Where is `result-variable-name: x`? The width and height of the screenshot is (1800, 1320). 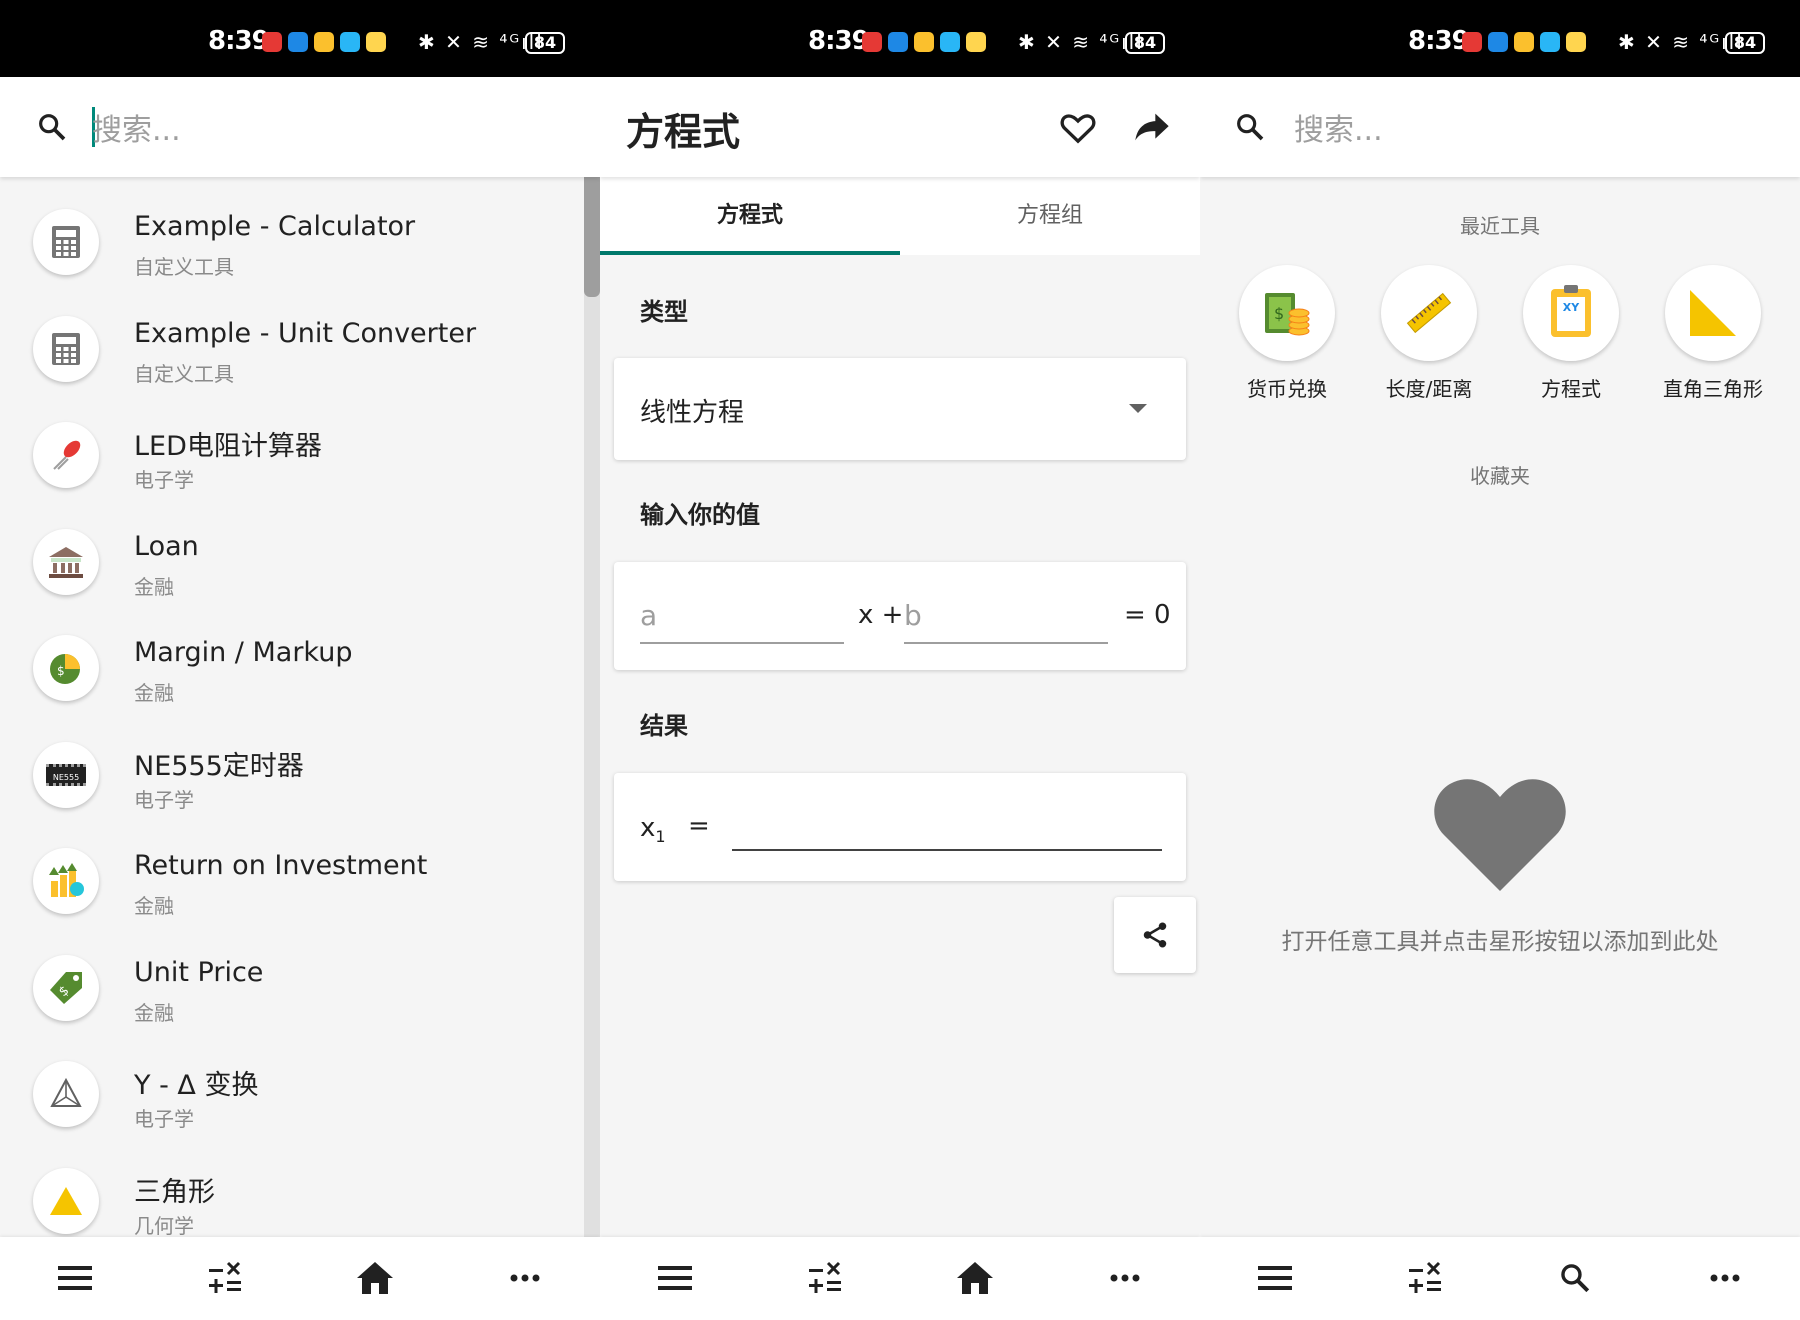
result-variable-name: x is located at coordinates (648, 828).